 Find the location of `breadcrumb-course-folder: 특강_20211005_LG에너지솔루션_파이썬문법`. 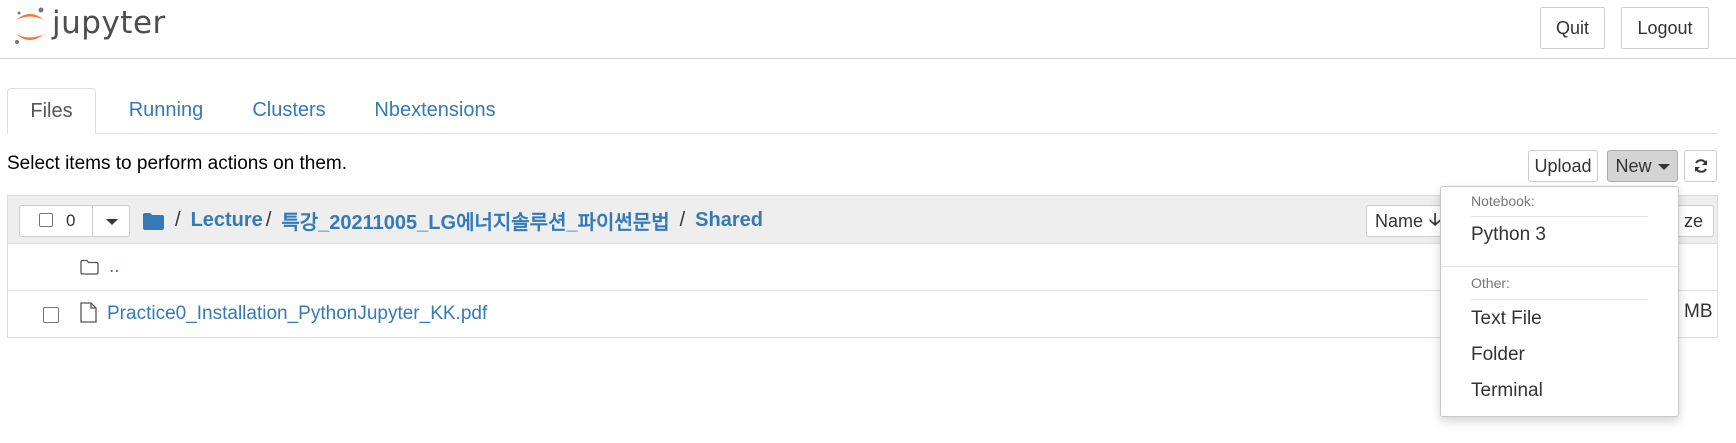

breadcrumb-course-folder: 특강_20211005_LG에너지솔루션_파이썬문법 is located at coordinates (475, 220).